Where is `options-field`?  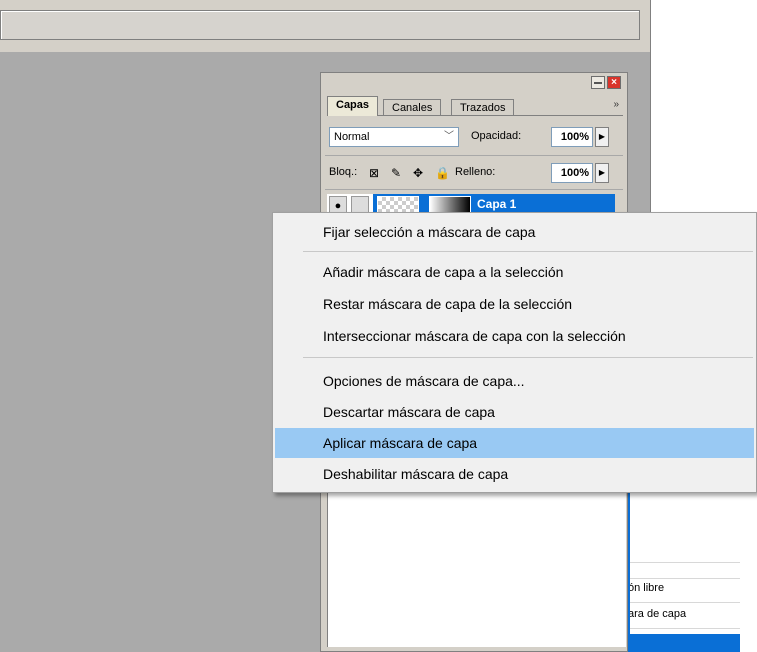 options-field is located at coordinates (320, 25).